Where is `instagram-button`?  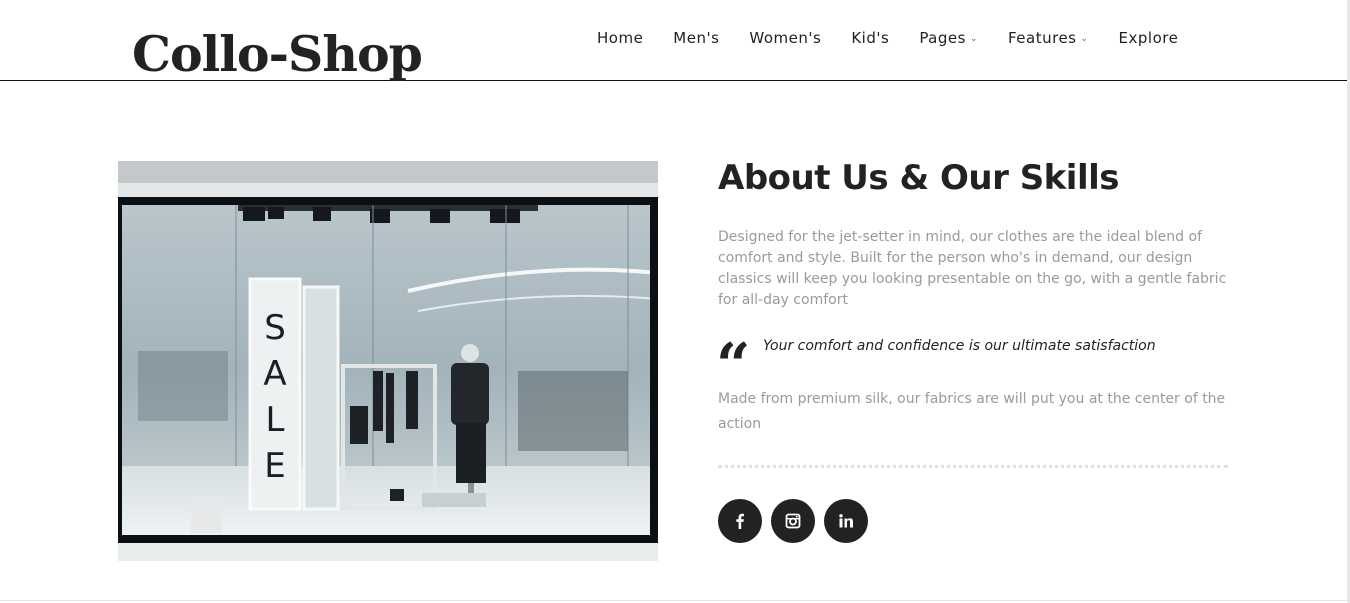
instagram-button is located at coordinates (793, 521).